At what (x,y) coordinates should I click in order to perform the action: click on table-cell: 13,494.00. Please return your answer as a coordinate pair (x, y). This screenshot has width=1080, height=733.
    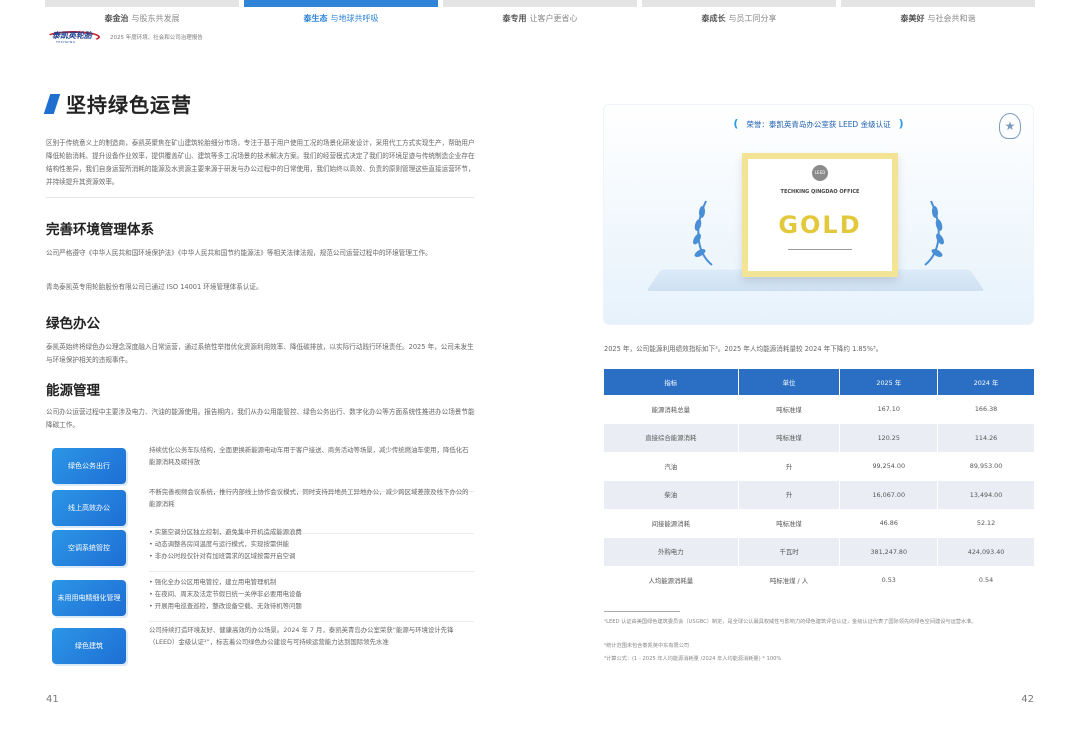
    Looking at the image, I should click on (985, 494).